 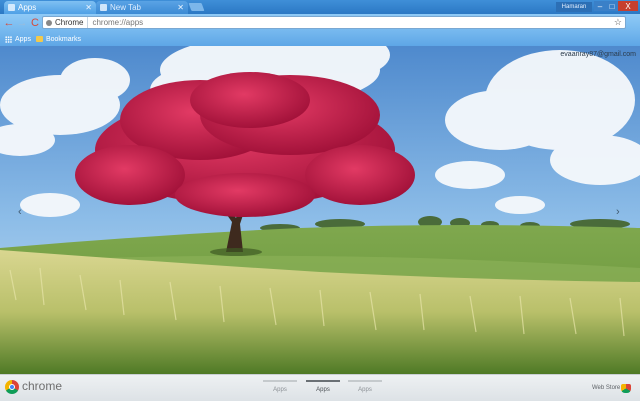 What do you see at coordinates (103, 7) in the screenshot?
I see `page-favicon-icon` at bounding box center [103, 7].